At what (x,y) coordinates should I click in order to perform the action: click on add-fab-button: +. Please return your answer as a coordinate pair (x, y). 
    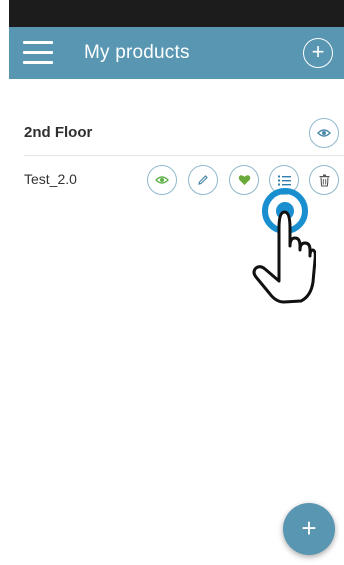
    Looking at the image, I should click on (309, 529).